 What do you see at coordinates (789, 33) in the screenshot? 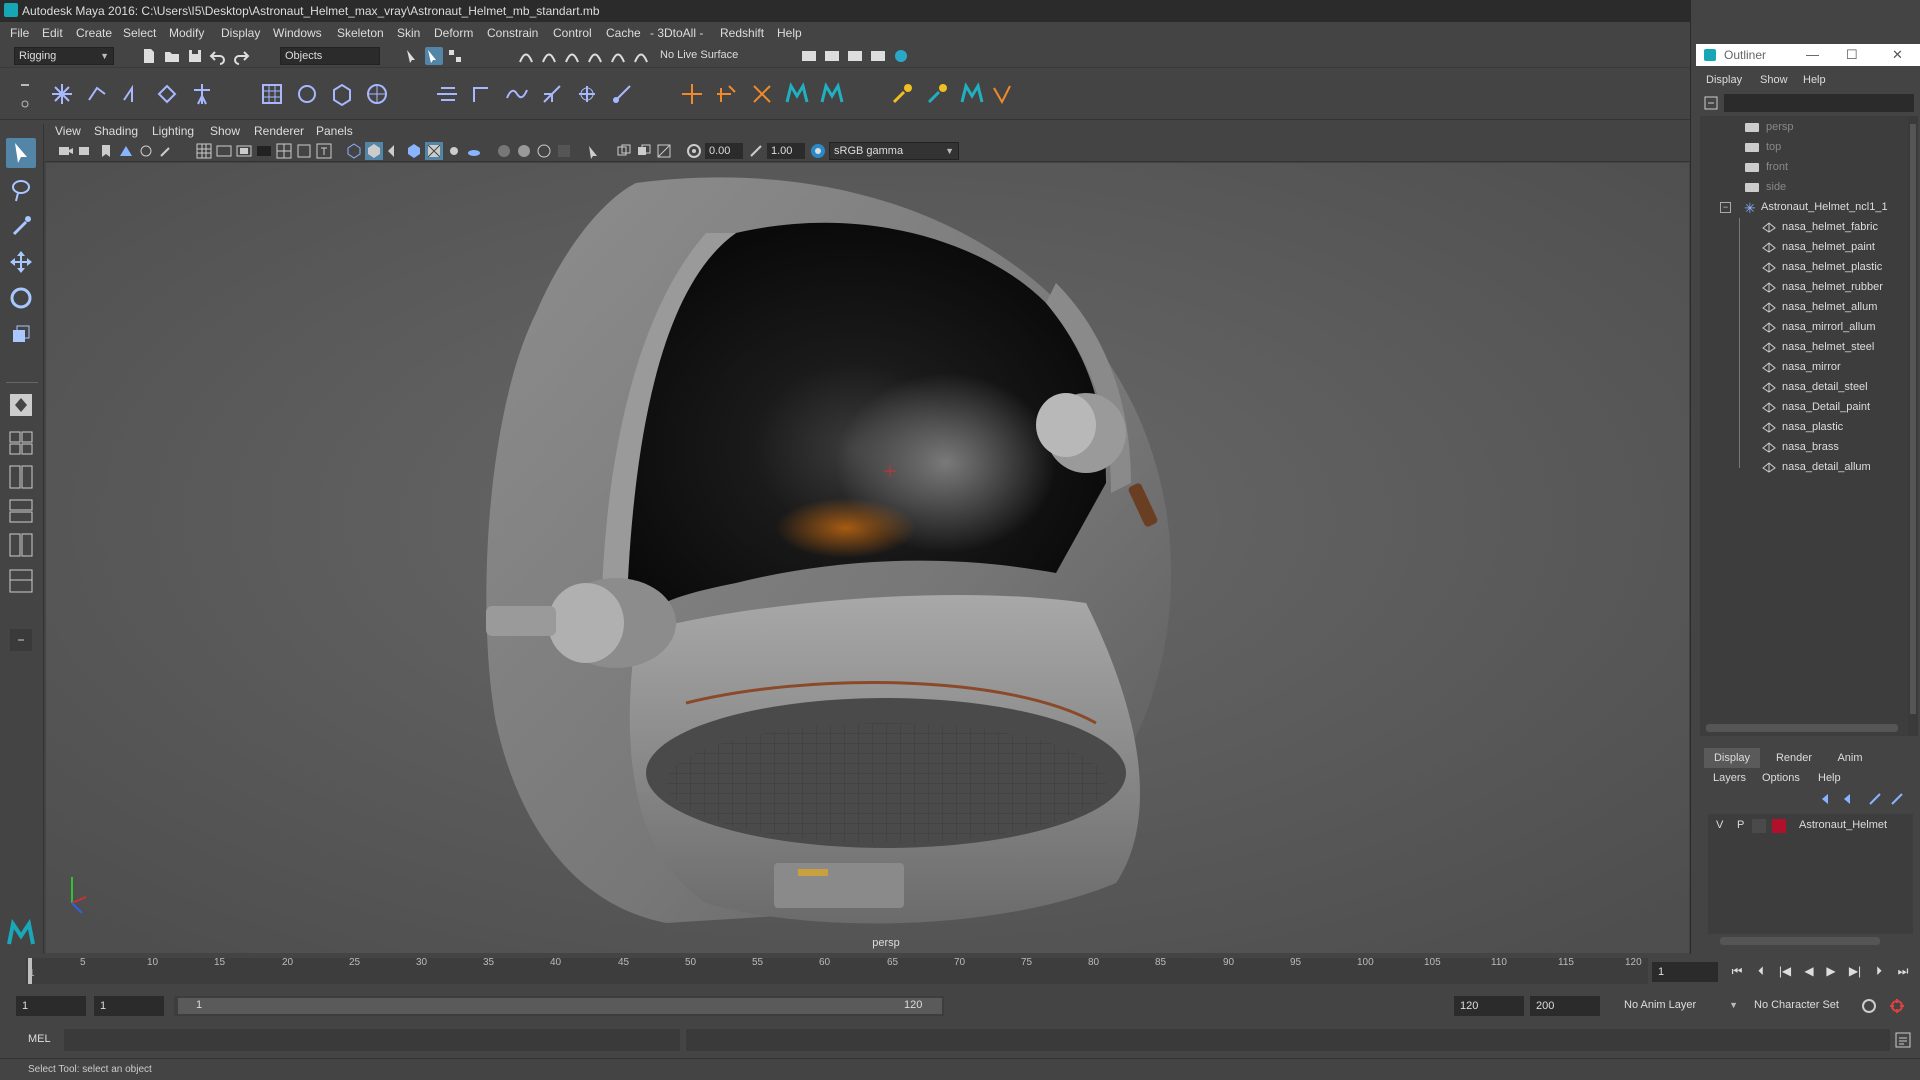
I see `menu-help: Help` at bounding box center [789, 33].